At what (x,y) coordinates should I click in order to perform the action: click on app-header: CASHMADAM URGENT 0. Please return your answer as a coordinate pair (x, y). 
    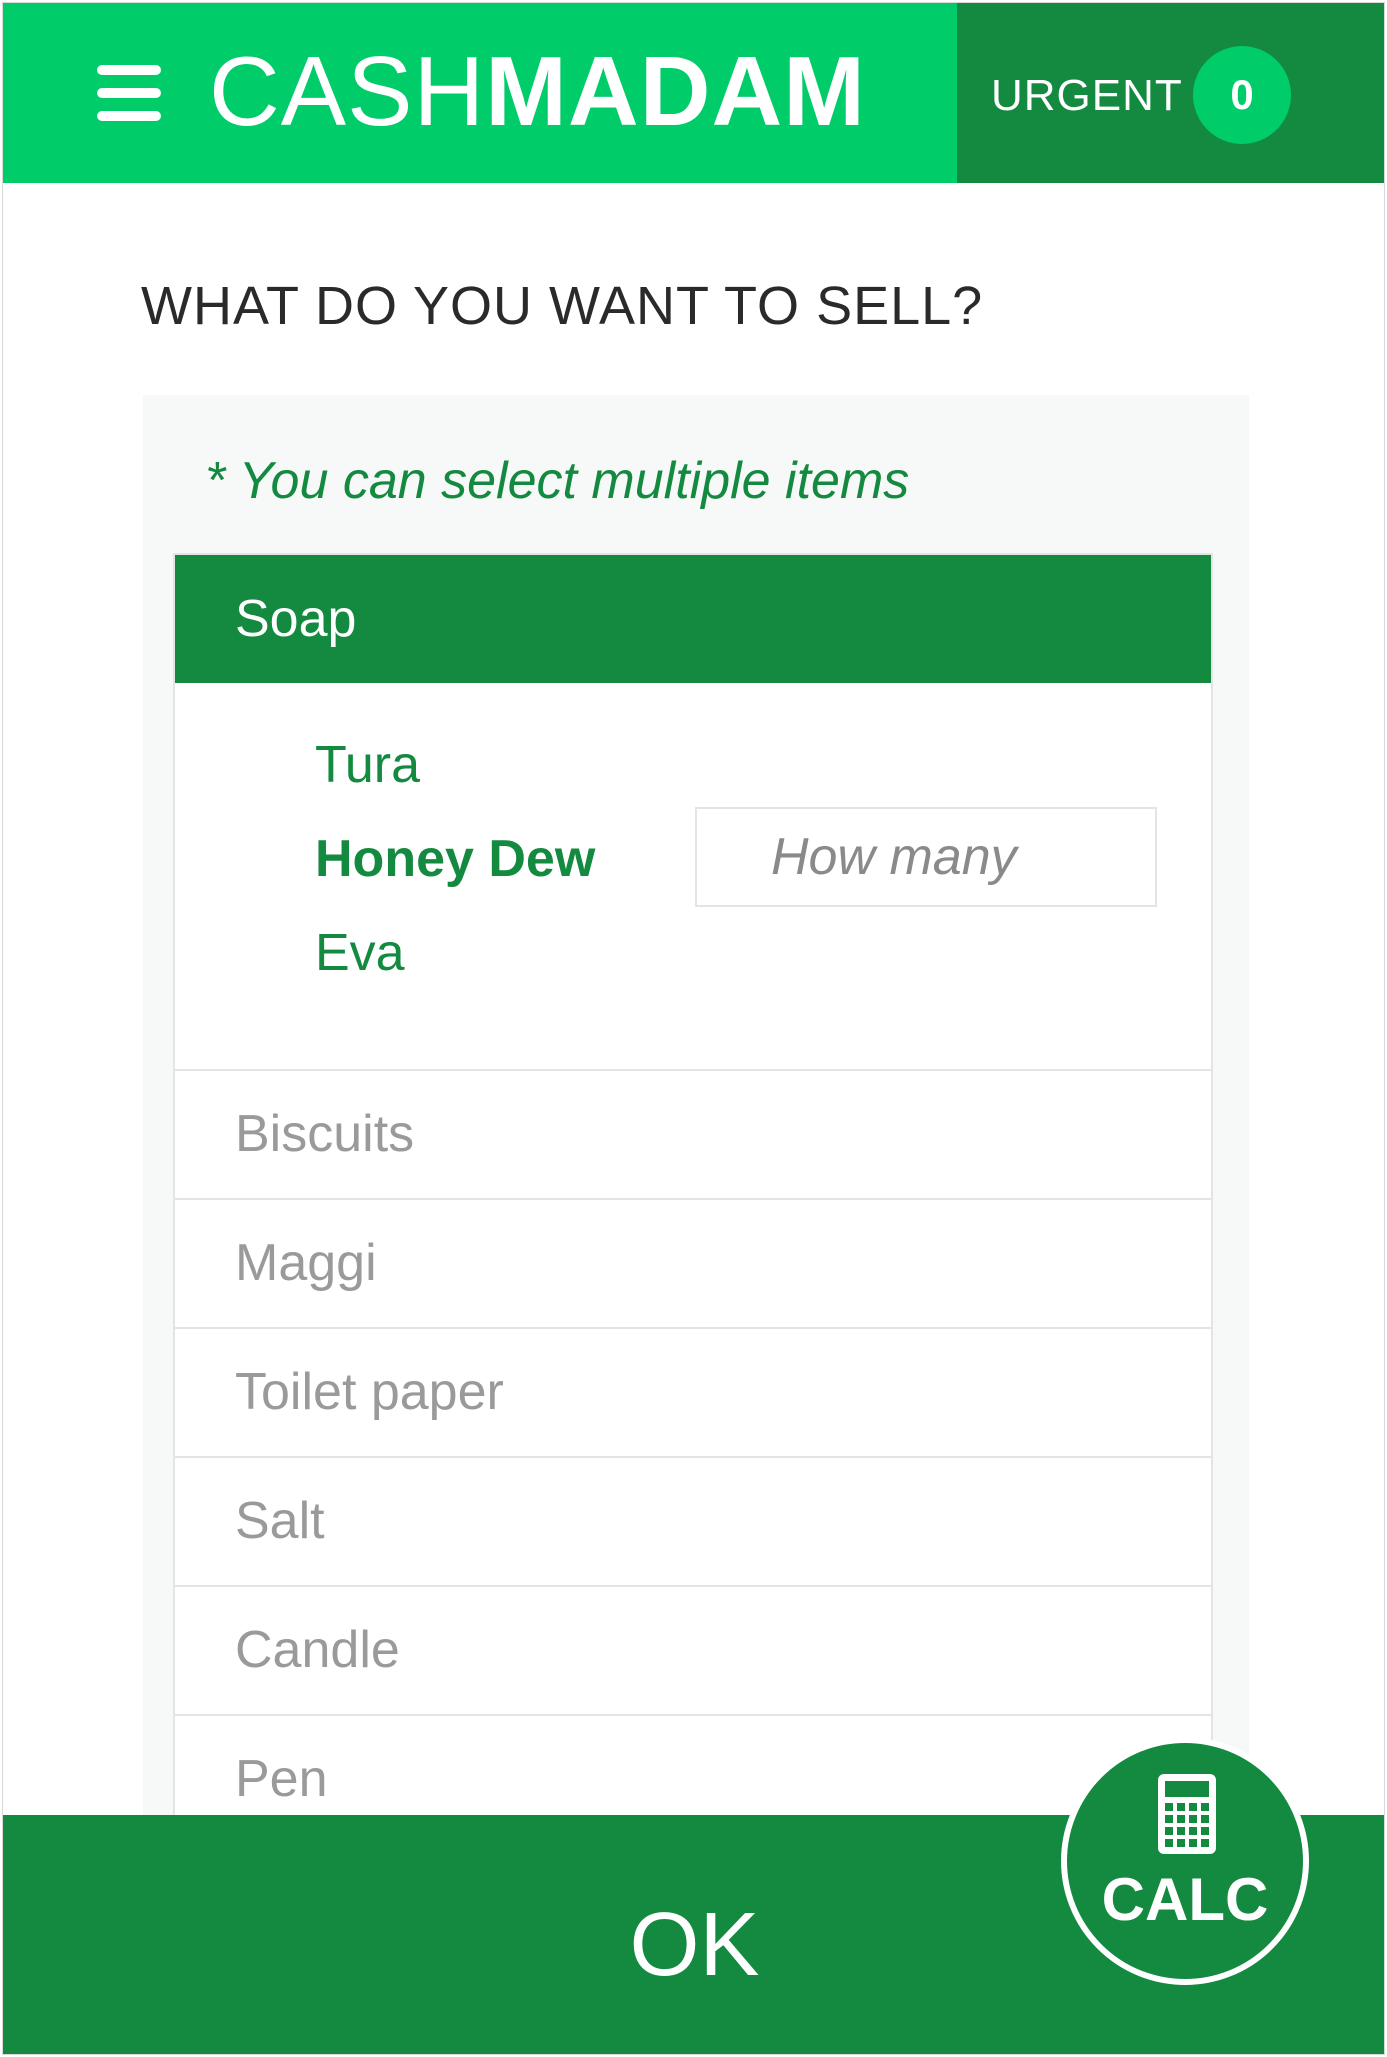
    Looking at the image, I should click on (693, 93).